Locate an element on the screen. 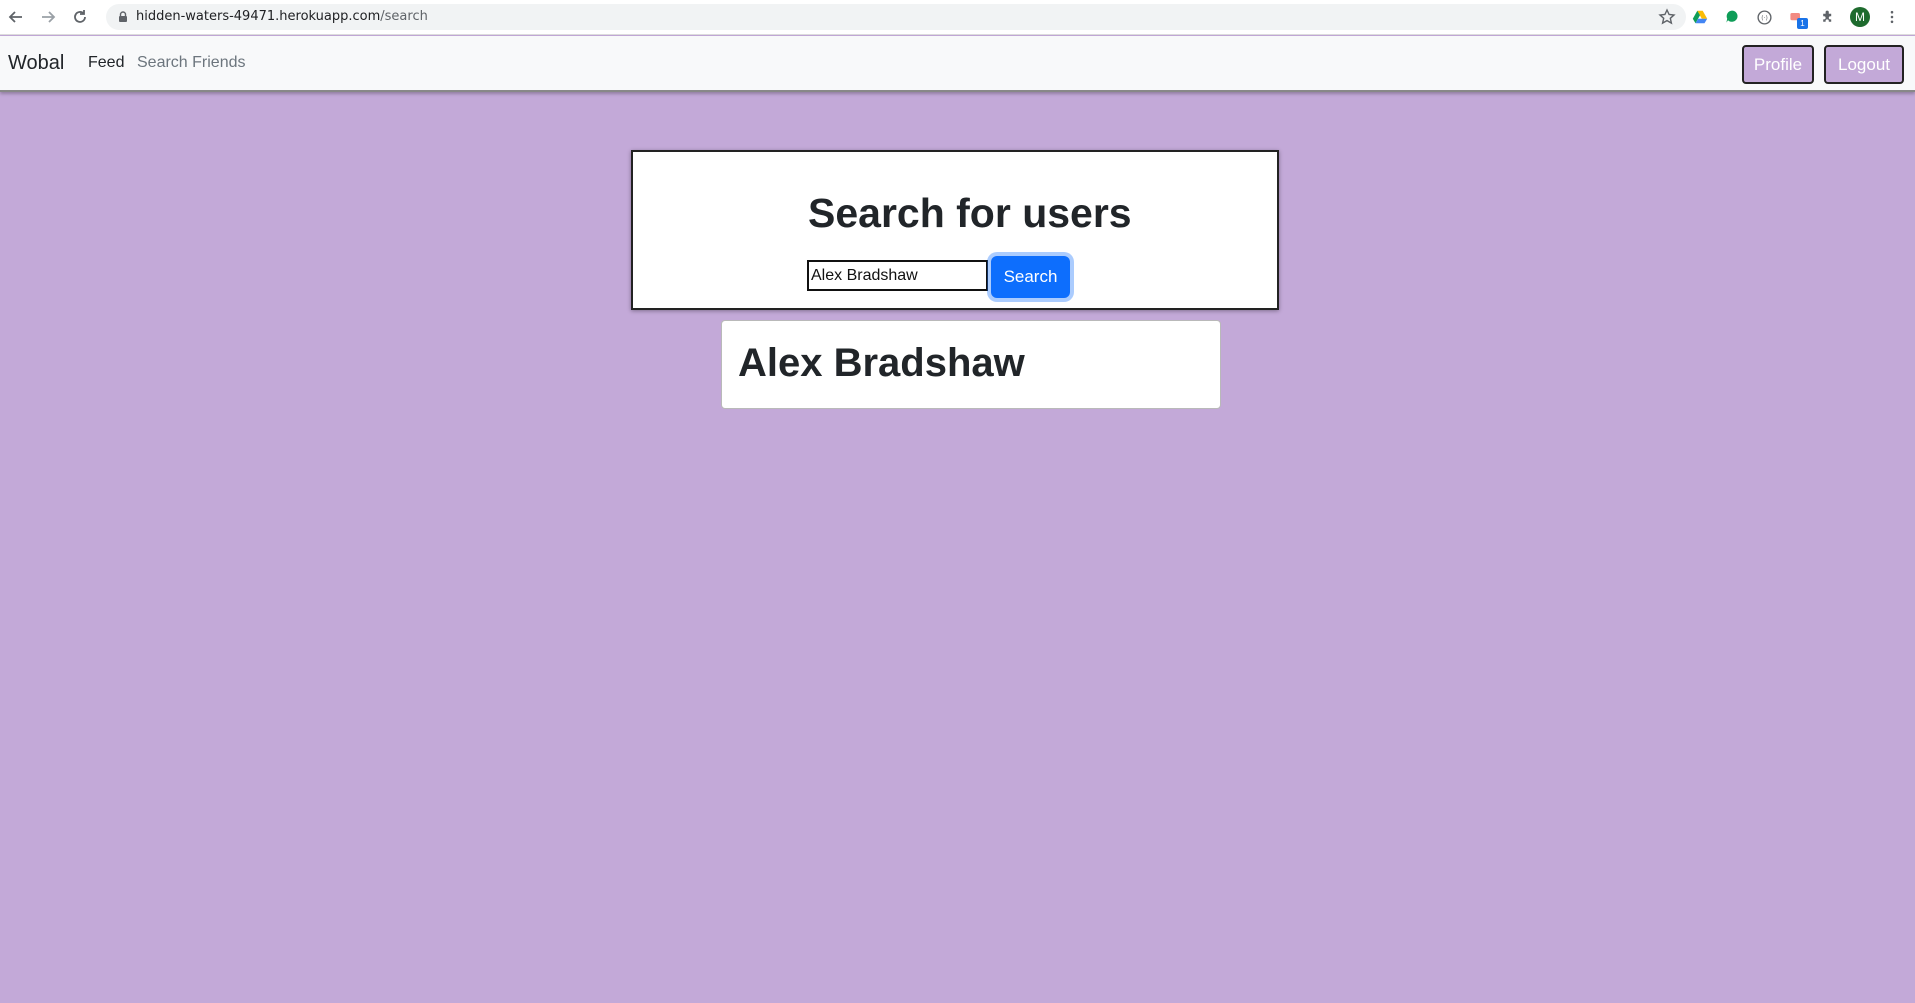 Image resolution: width=1915 pixels, height=1003 pixels. extension-circle-icon: (·) is located at coordinates (1764, 17).